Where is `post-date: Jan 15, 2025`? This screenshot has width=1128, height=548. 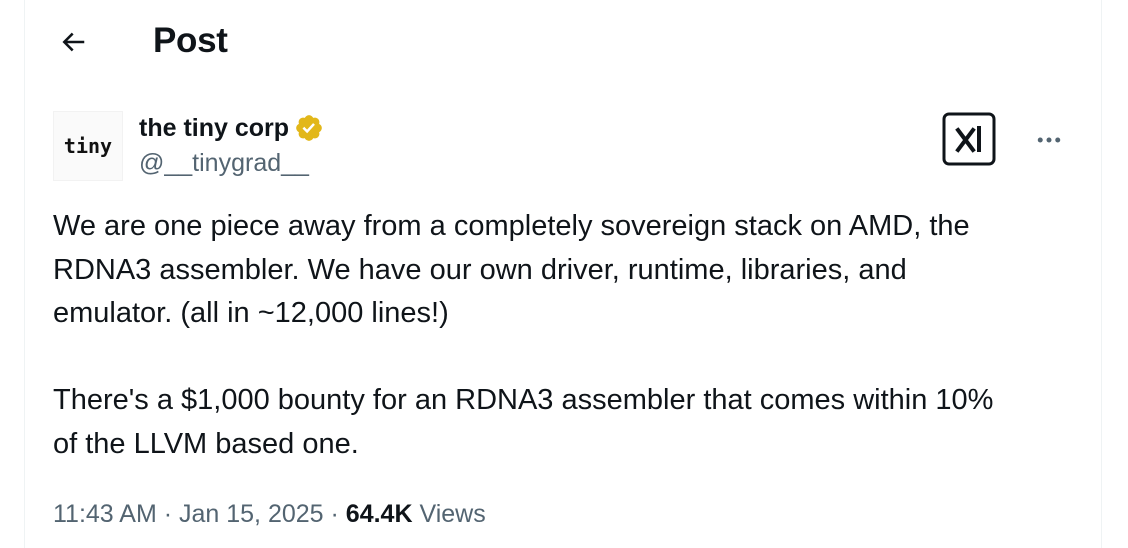 post-date: Jan 15, 2025 is located at coordinates (251, 514).